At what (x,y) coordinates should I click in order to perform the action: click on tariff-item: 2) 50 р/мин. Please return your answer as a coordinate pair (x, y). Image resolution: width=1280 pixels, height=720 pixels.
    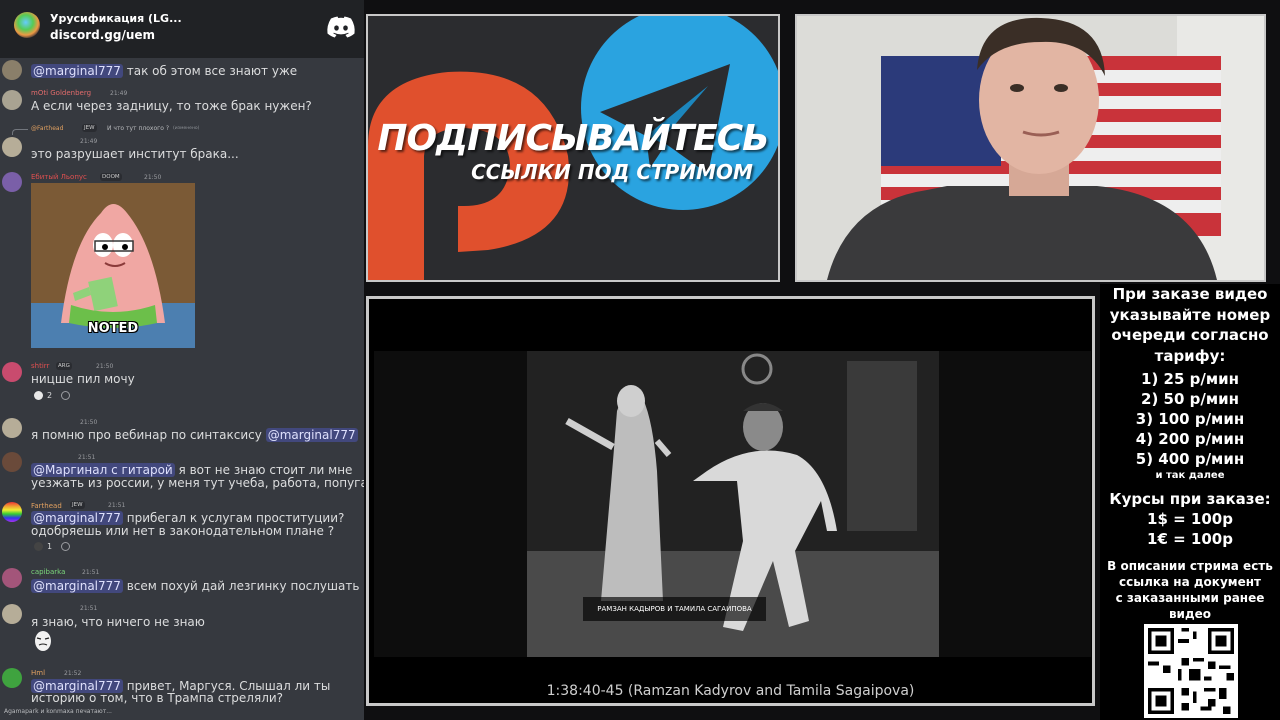
    Looking at the image, I should click on (1190, 399).